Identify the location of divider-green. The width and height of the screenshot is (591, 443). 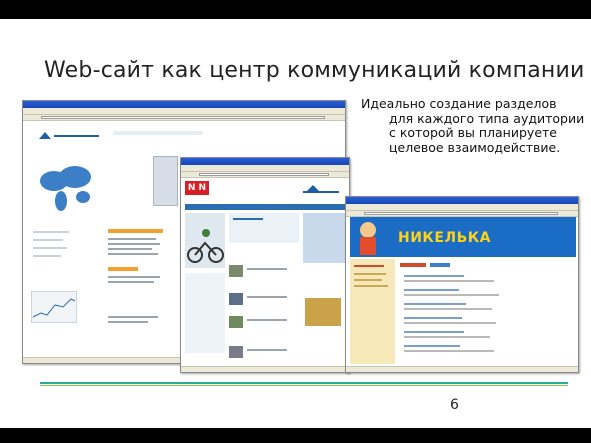
(304, 385).